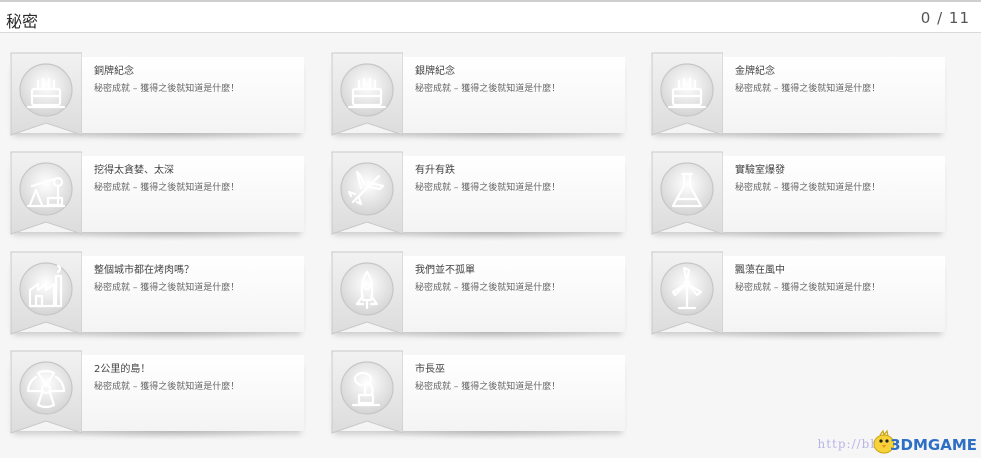 Image resolution: width=981 pixels, height=458 pixels. What do you see at coordinates (134, 170) in the screenshot?
I see `achievement-name: 挖得太貪婪、太深` at bounding box center [134, 170].